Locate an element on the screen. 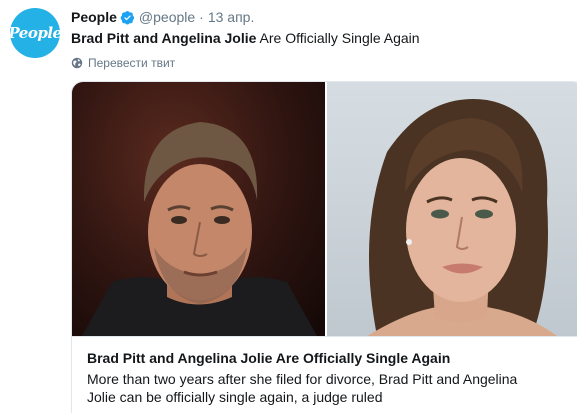 The height and width of the screenshot is (413, 577). author-display-name: People is located at coordinates (94, 17).